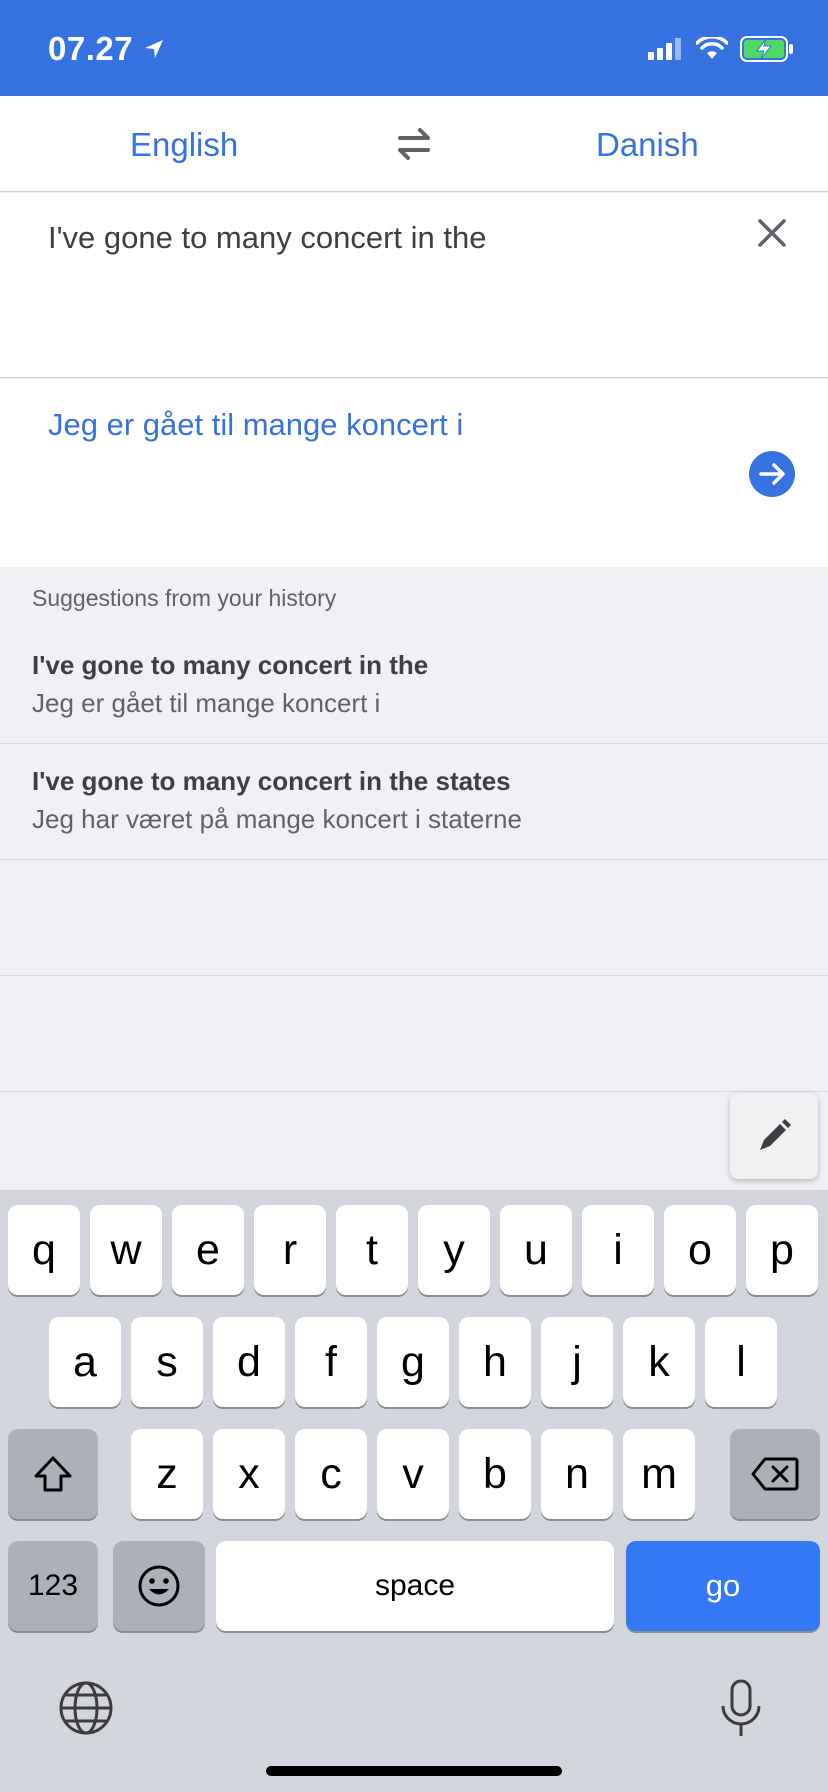 The image size is (828, 1792). Describe the element at coordinates (267, 238) in the screenshot. I see `source-text-input: I've gone to many concert in the` at that location.